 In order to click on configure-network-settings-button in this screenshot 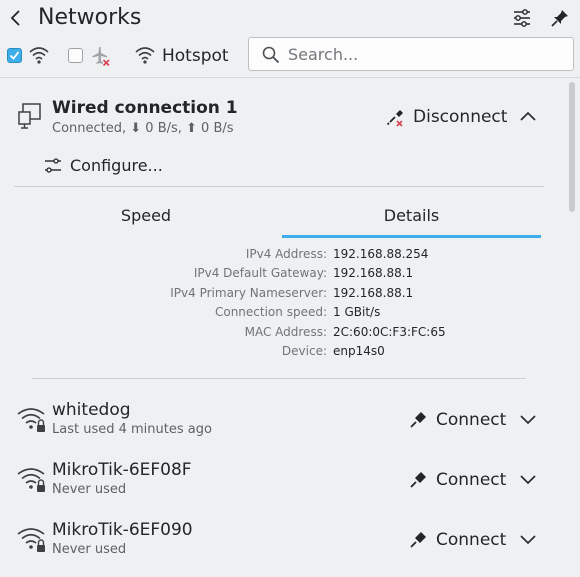, I will do `click(522, 18)`.